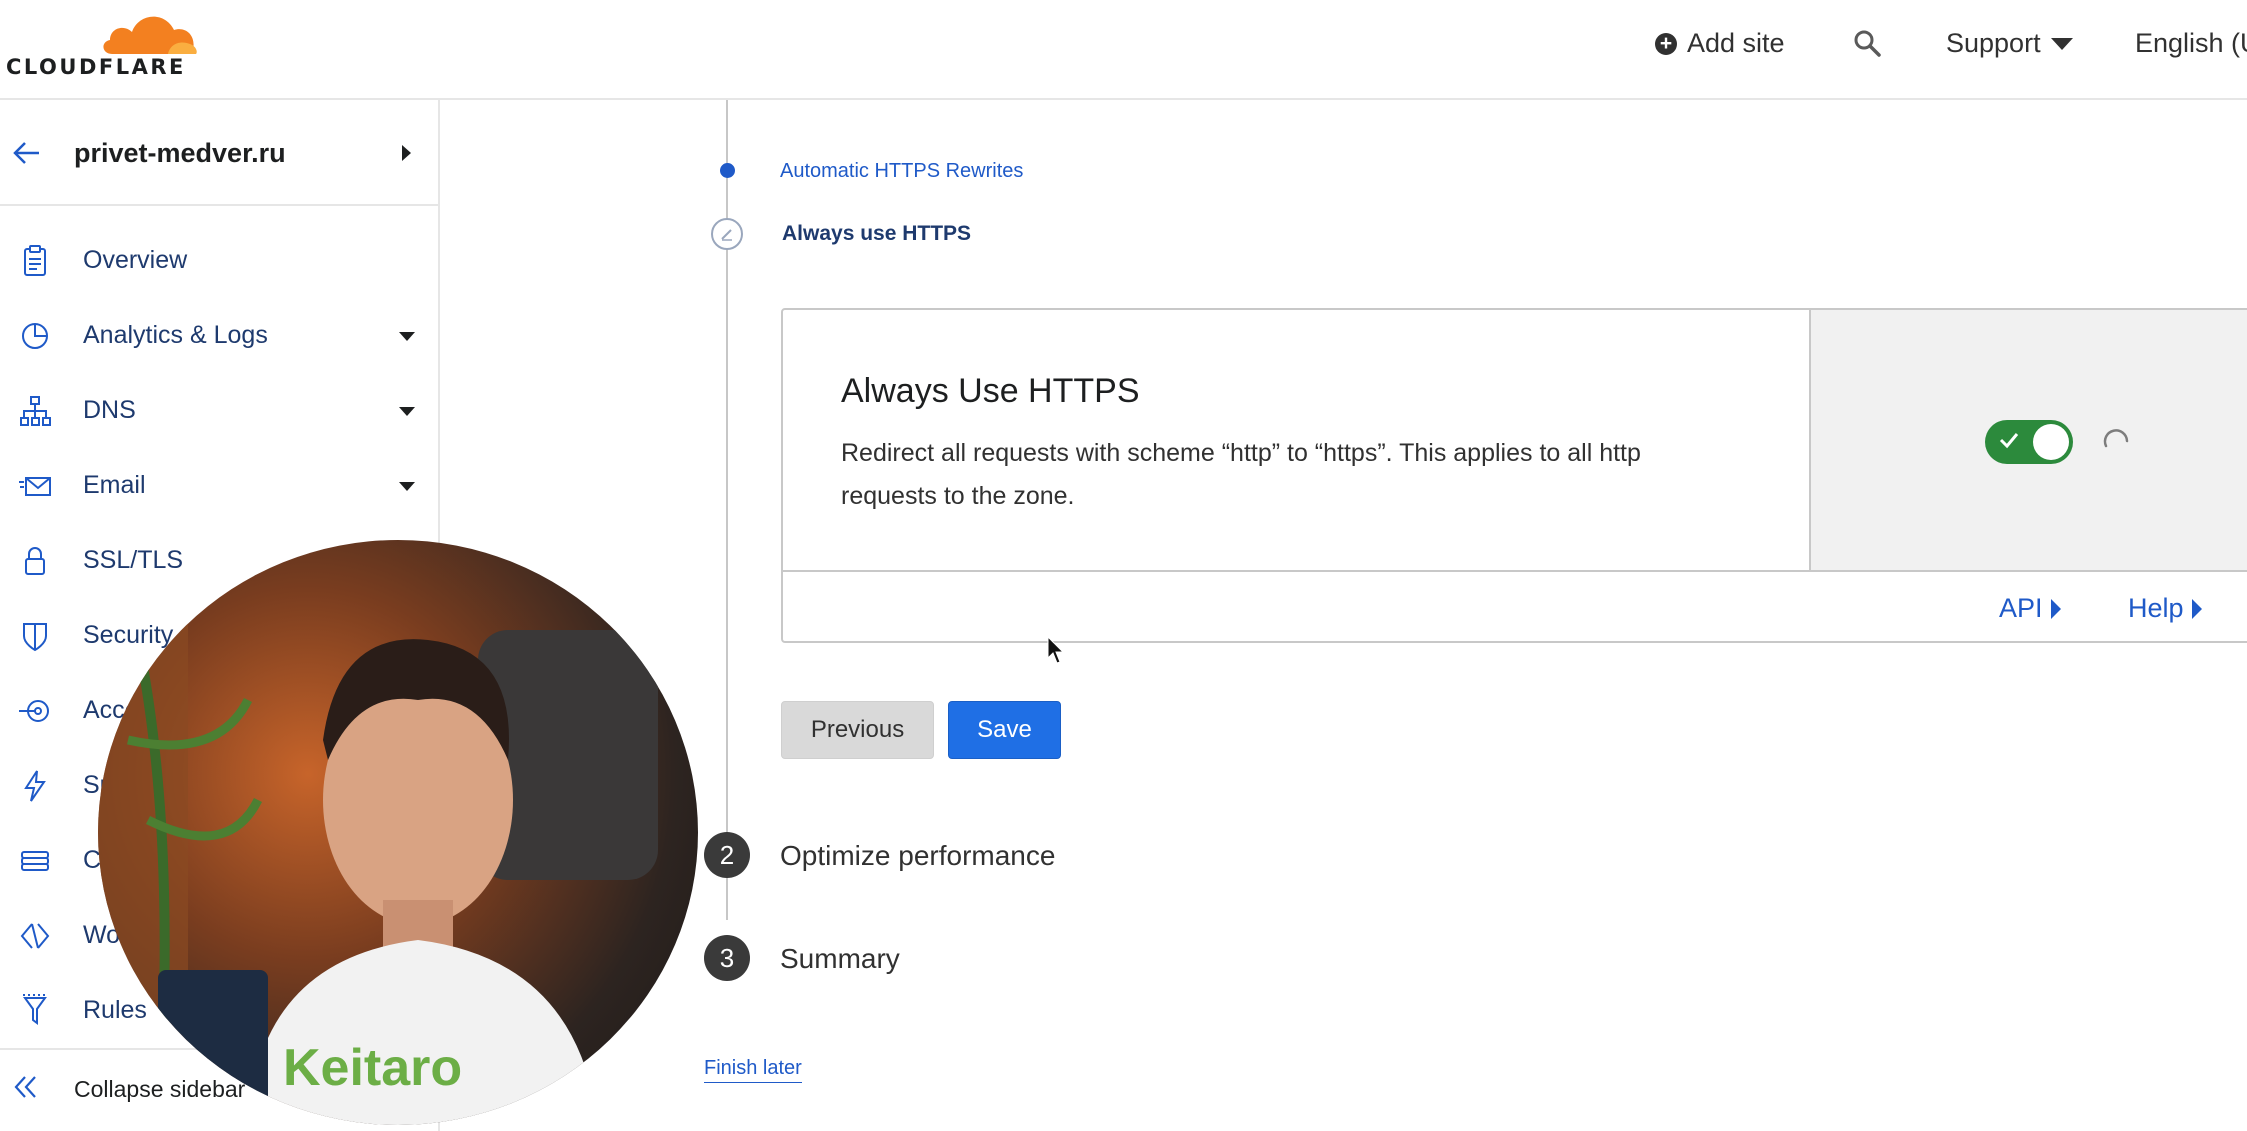  Describe the element at coordinates (160, 1089) in the screenshot. I see `collapse-sidebar-label: Collapse sidebar` at that location.